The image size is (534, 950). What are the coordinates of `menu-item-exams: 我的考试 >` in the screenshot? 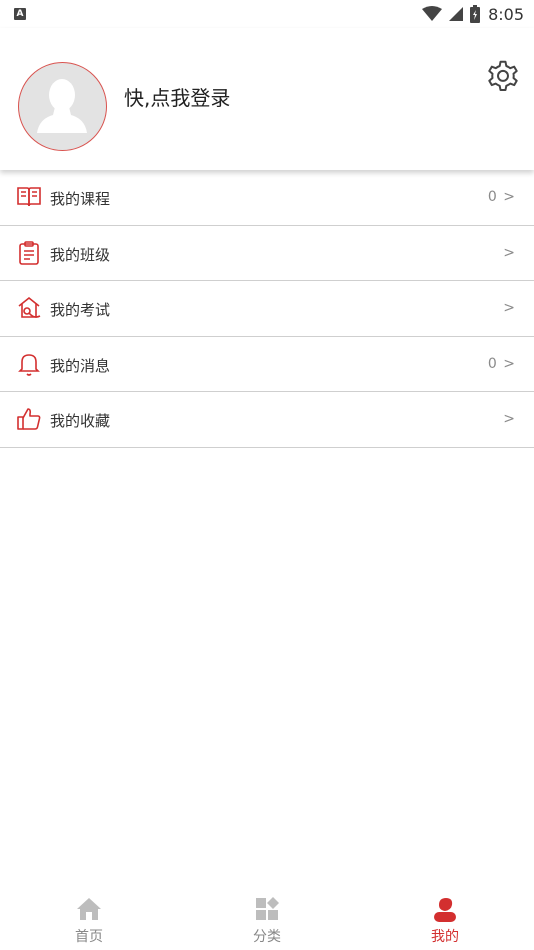 It's located at (267, 309).